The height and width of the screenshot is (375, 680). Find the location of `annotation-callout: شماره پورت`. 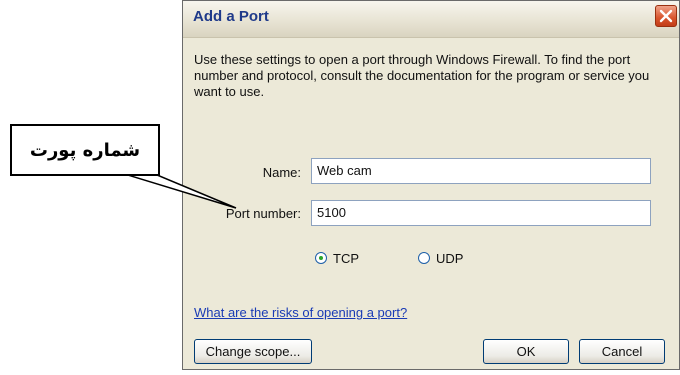

annotation-callout: شماره پورت is located at coordinates (85, 150).